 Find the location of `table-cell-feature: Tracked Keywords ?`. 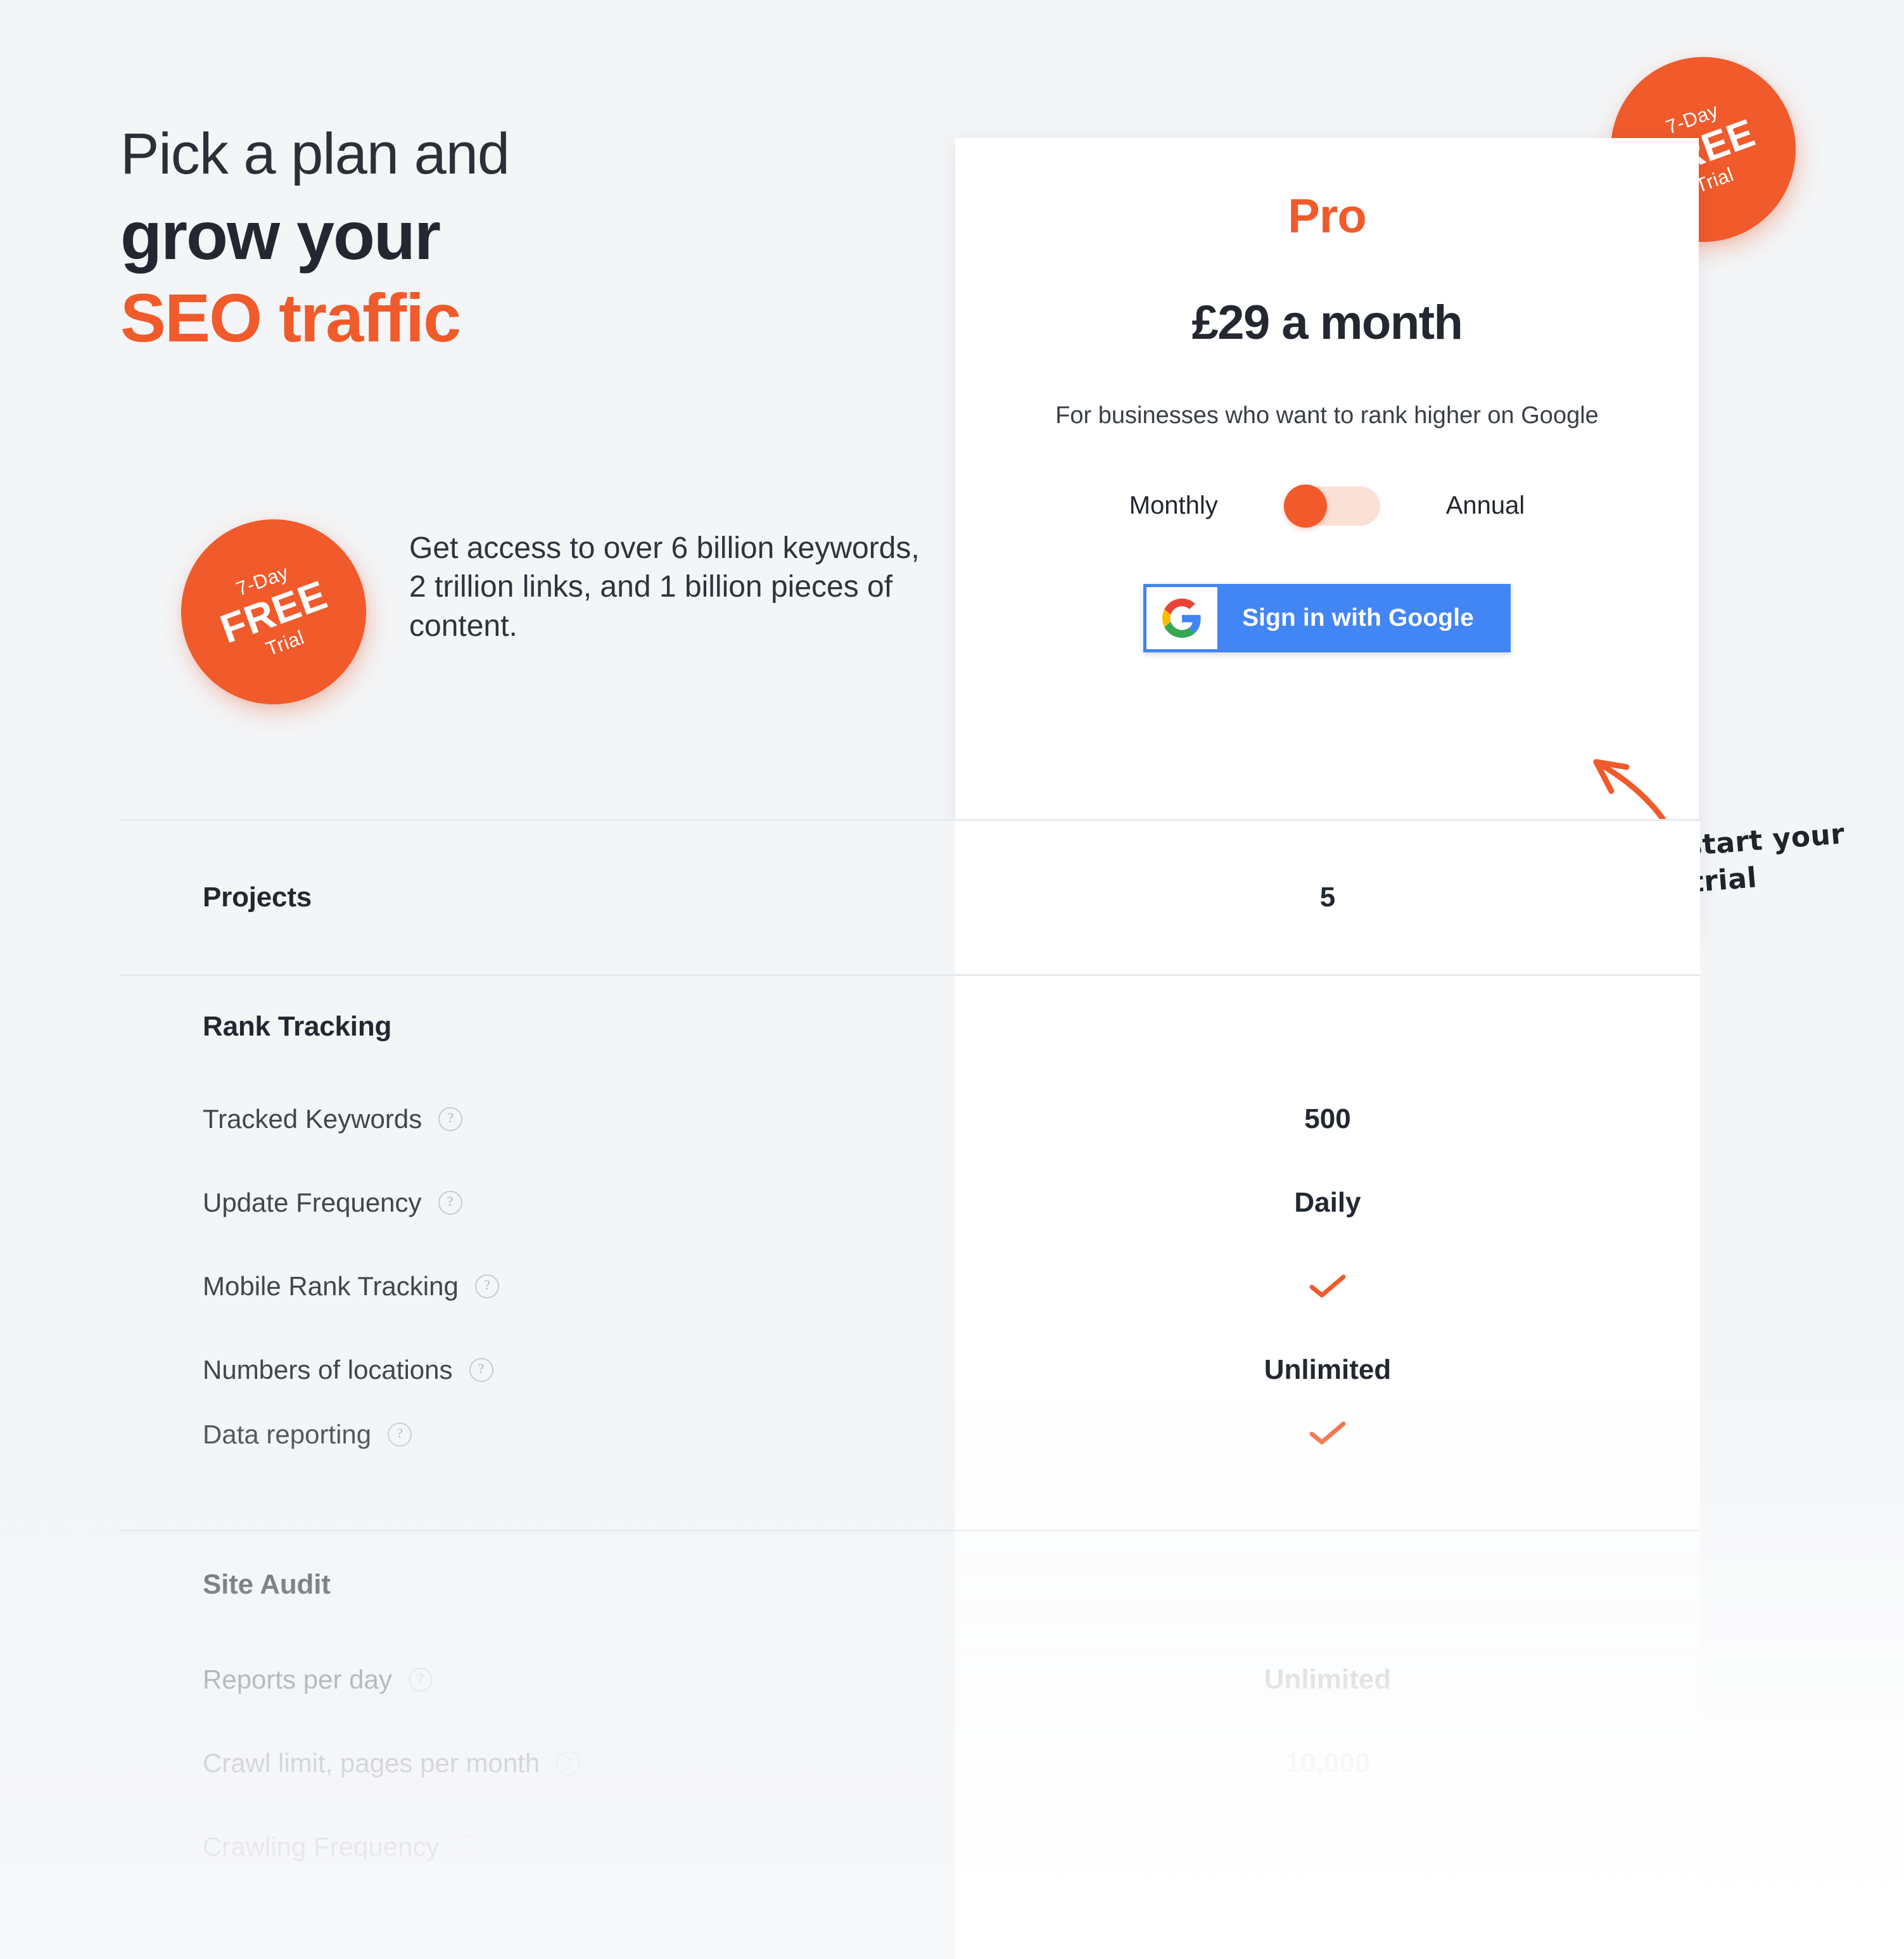

table-cell-feature: Tracked Keywords ? is located at coordinates (537, 1119).